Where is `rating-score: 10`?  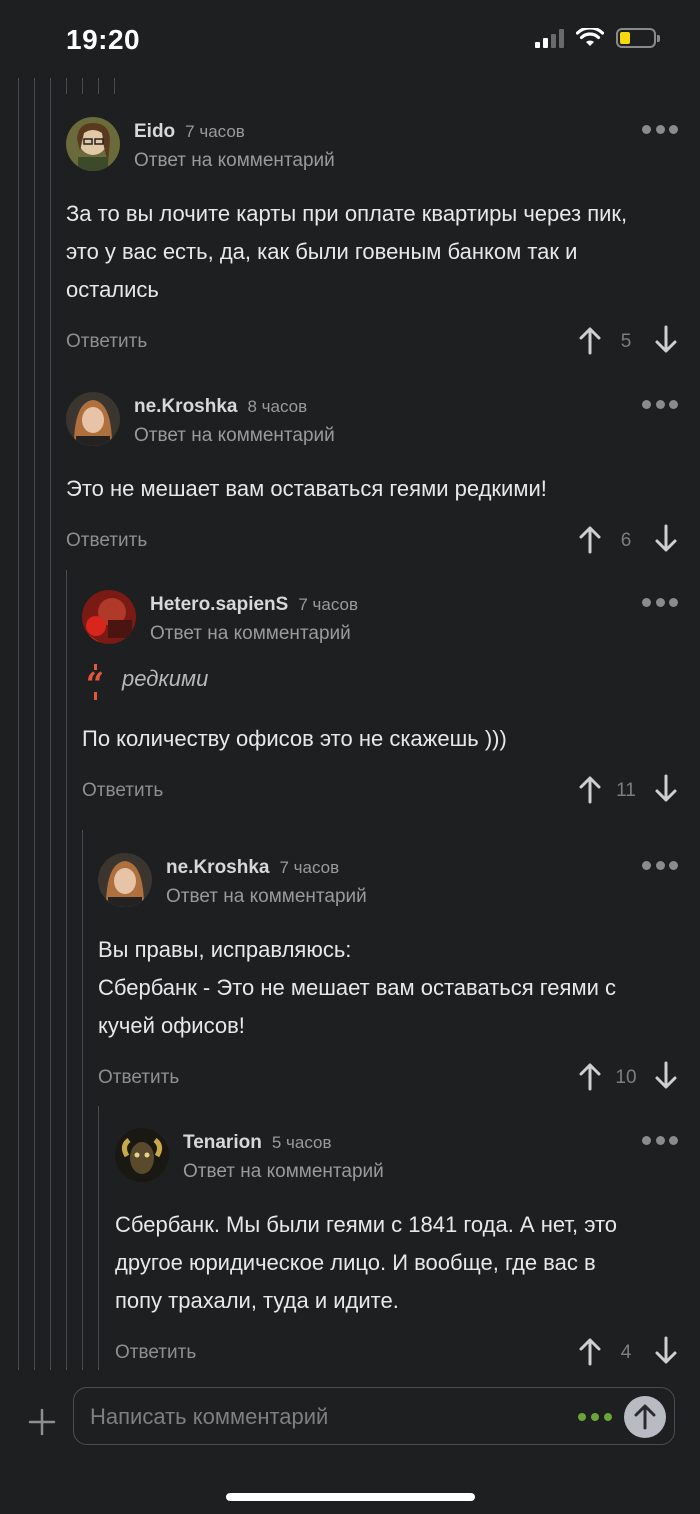
rating-score: 10 is located at coordinates (626, 1077).